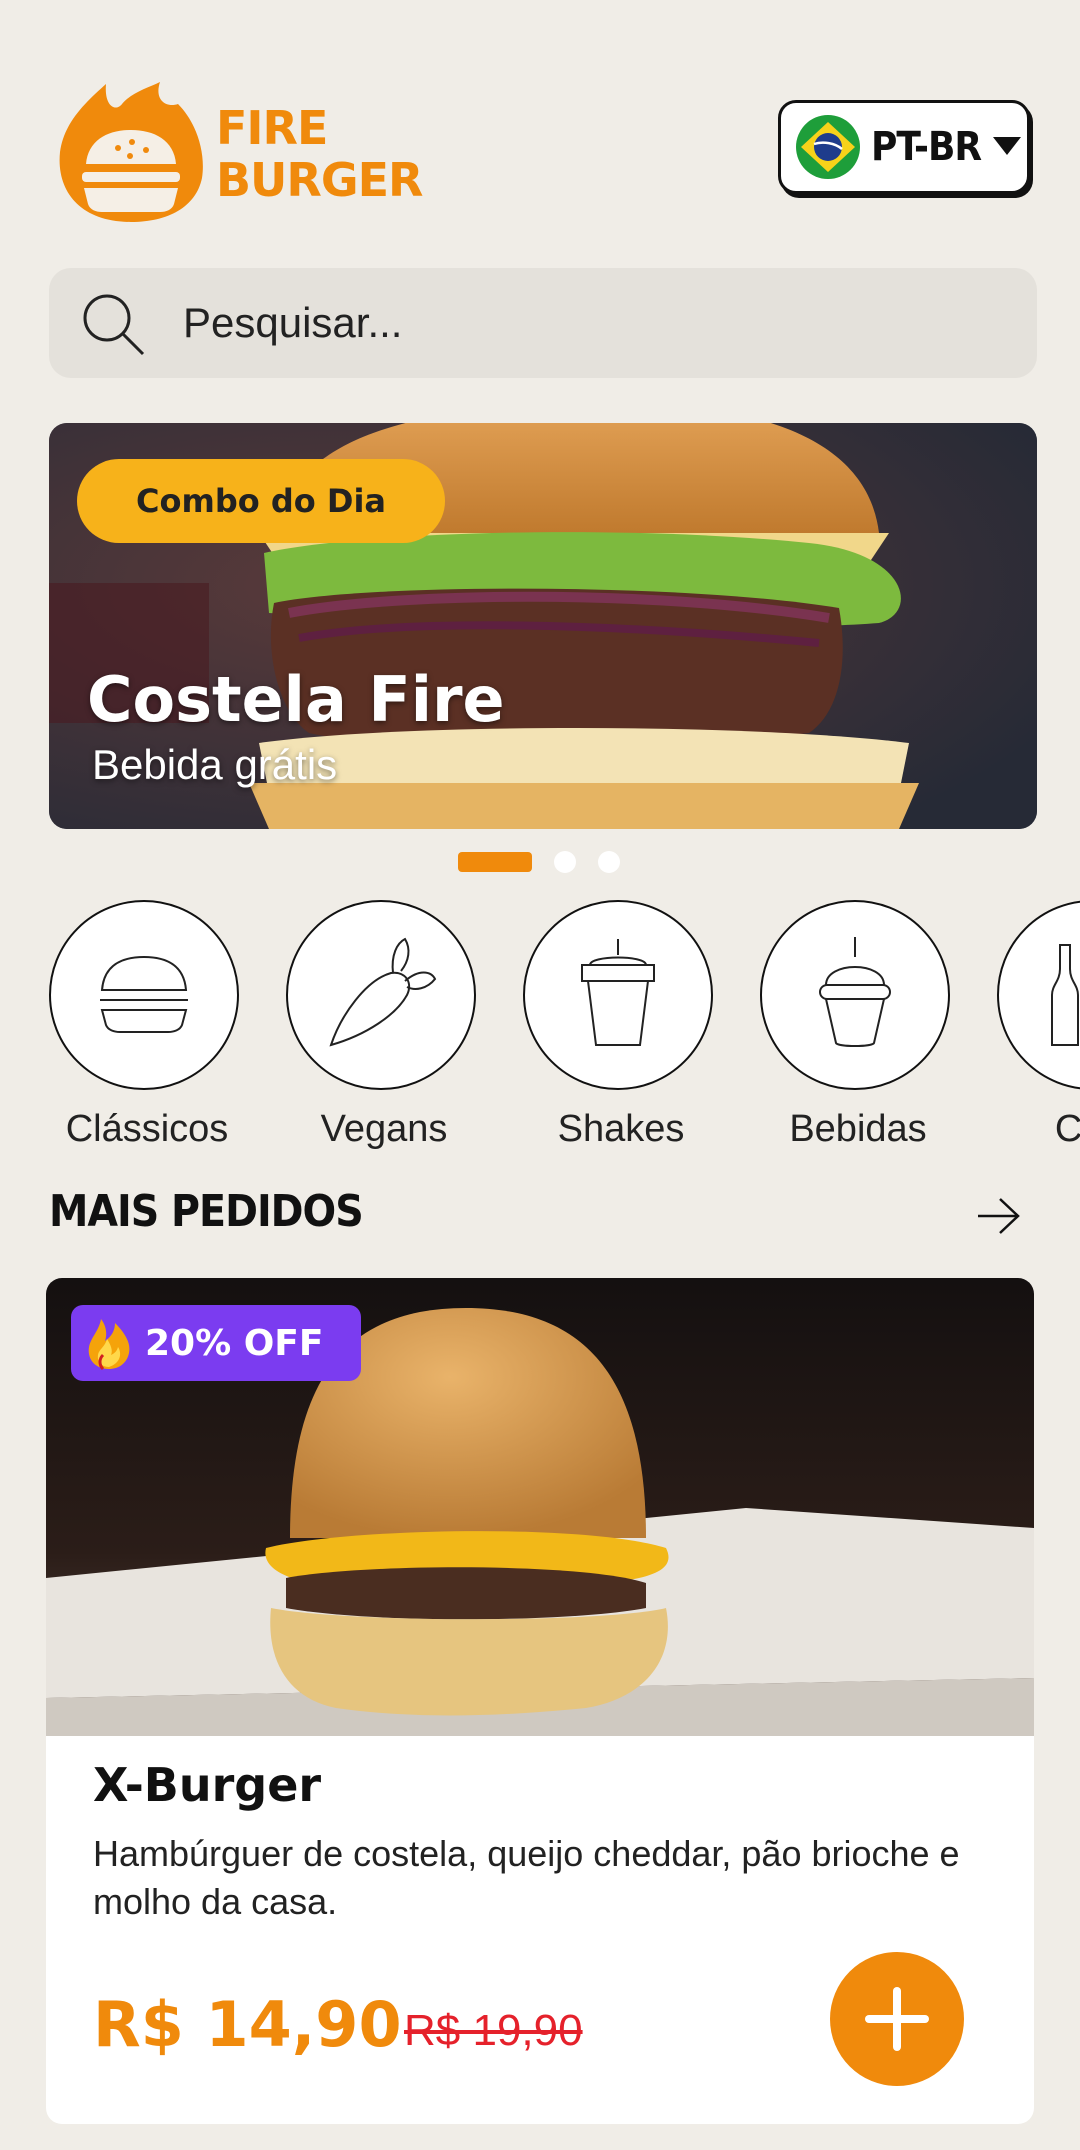 The width and height of the screenshot is (1080, 2150). Describe the element at coordinates (926, 147) in the screenshot. I see `language-code: PT-BR` at that location.